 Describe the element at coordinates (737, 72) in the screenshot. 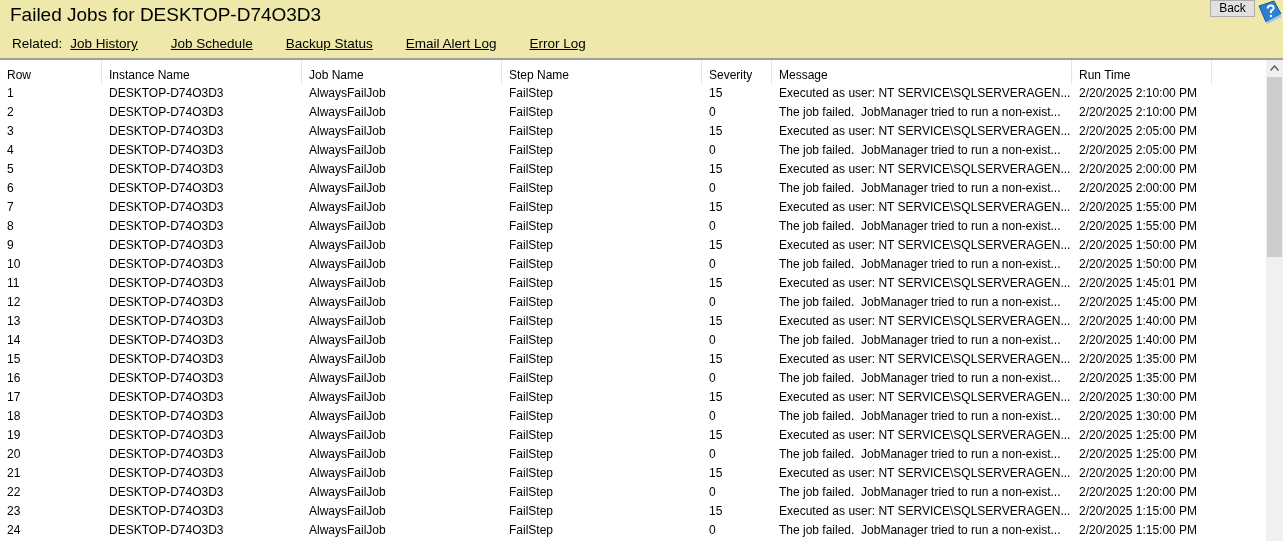

I see `column-header: Severity` at that location.